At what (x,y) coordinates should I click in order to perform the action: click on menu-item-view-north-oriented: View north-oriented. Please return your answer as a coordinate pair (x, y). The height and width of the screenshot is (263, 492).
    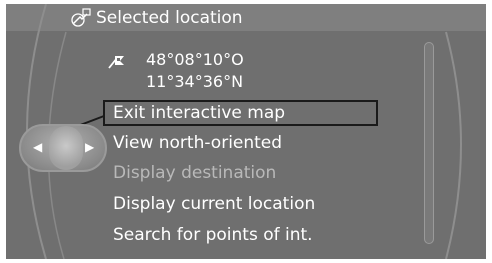
    Looking at the image, I should click on (197, 143).